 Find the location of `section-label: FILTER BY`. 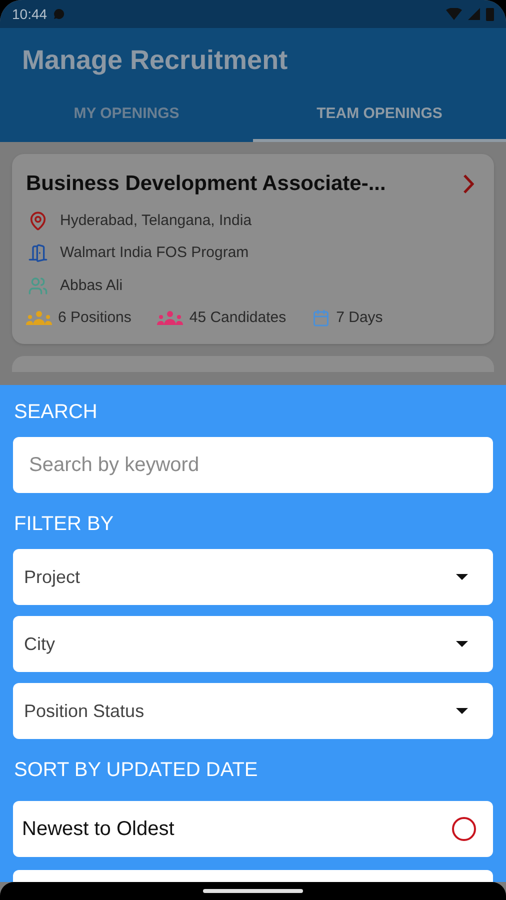

section-label: FILTER BY is located at coordinates (64, 524).